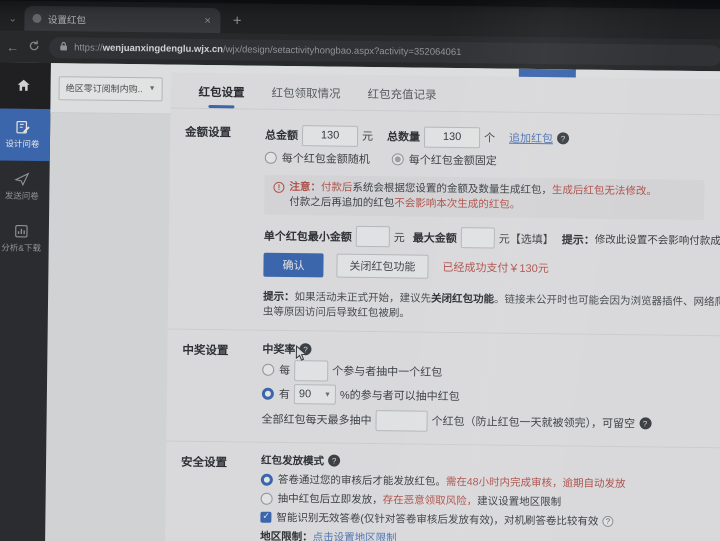  What do you see at coordinates (397, 159) in the screenshot?
I see `radio-fixed-amount` at bounding box center [397, 159].